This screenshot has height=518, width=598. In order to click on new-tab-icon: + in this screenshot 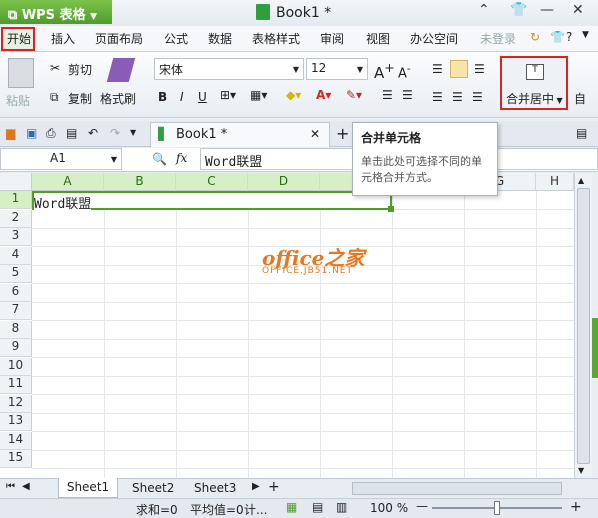, I will do `click(342, 133)`.